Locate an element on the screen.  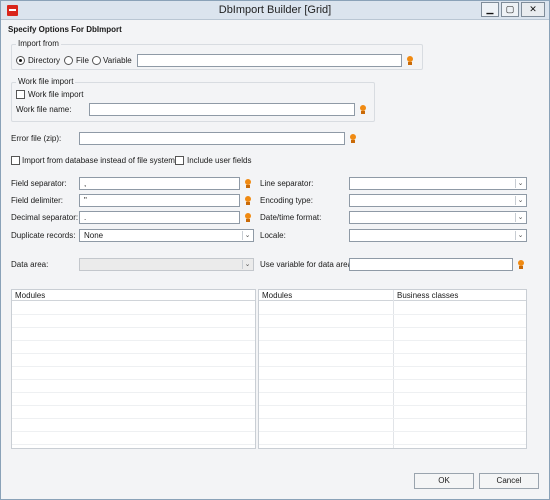
include-user-fields-label: Include user fields is located at coordinates (219, 160).